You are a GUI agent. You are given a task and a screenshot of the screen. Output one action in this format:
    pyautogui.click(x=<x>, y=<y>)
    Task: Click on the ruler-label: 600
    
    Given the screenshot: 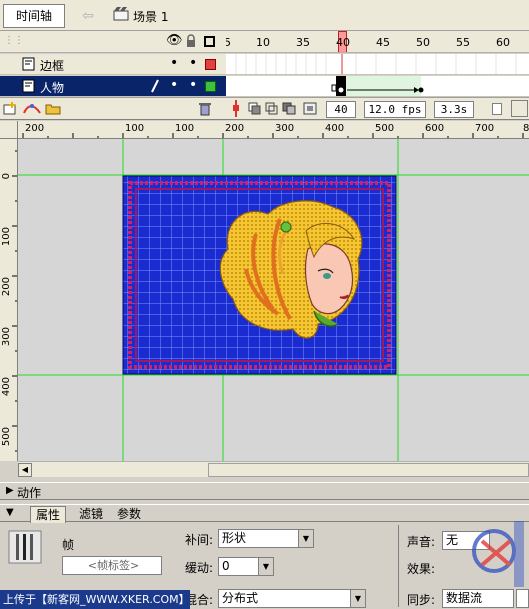 What is the action you would take?
    pyautogui.click(x=435, y=128)
    